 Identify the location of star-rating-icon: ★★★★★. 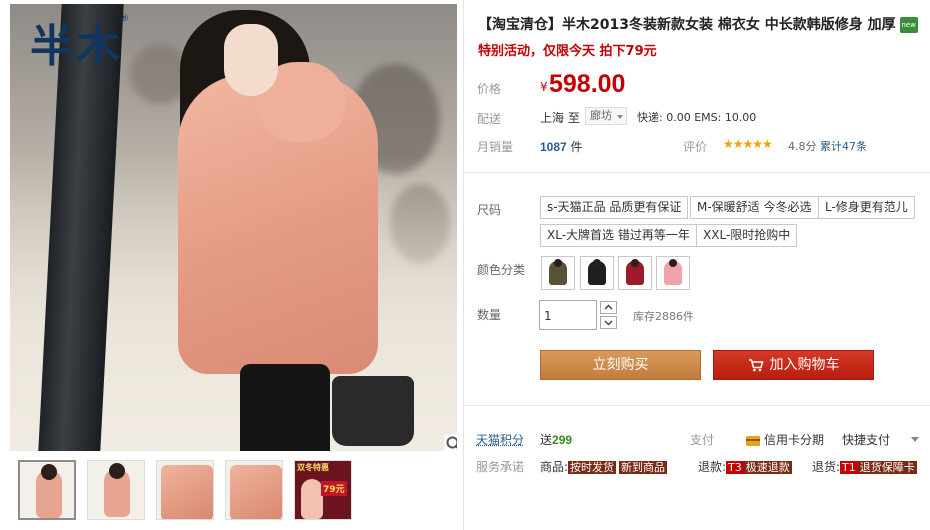
(748, 144).